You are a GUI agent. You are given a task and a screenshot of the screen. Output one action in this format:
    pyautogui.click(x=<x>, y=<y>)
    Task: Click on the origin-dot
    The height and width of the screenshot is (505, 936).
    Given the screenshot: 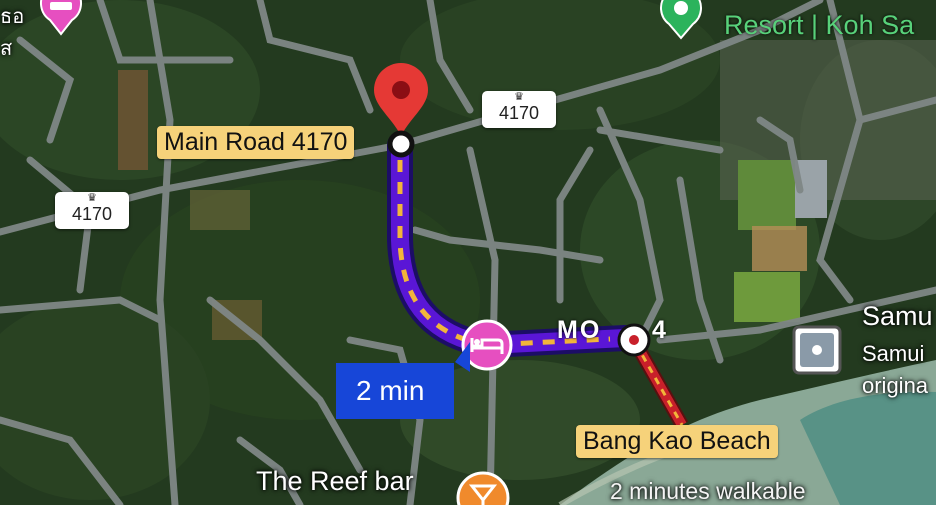 What is the action you would take?
    pyautogui.click(x=634, y=340)
    